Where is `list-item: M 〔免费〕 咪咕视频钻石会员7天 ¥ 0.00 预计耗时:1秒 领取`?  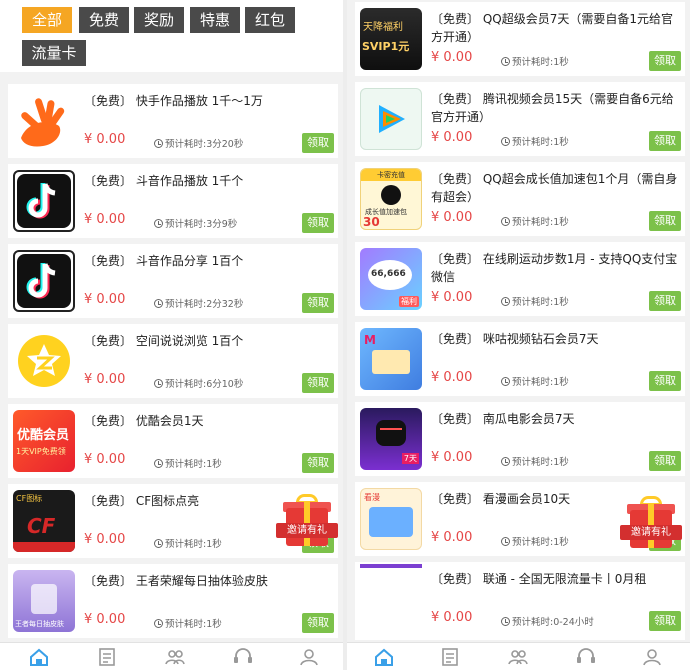
list-item: M 〔免费〕 咪咕视频钻石会员7天 ¥ 0.00 预计耗时:1秒 领取 is located at coordinates (520, 359).